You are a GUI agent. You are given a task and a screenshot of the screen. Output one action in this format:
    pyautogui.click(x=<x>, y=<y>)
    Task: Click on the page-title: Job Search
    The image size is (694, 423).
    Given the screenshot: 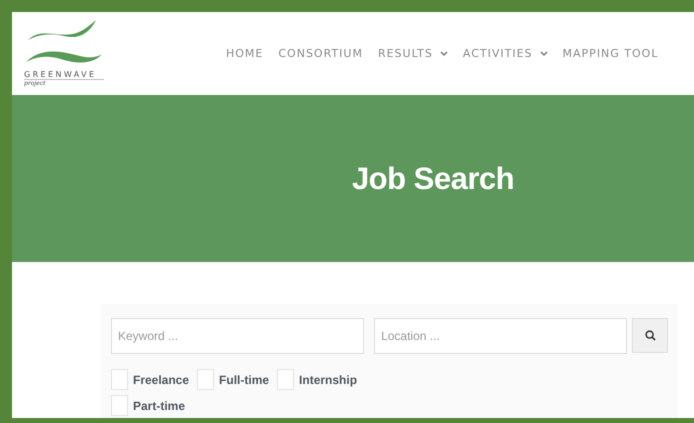 What is the action you would take?
    pyautogui.click(x=433, y=178)
    